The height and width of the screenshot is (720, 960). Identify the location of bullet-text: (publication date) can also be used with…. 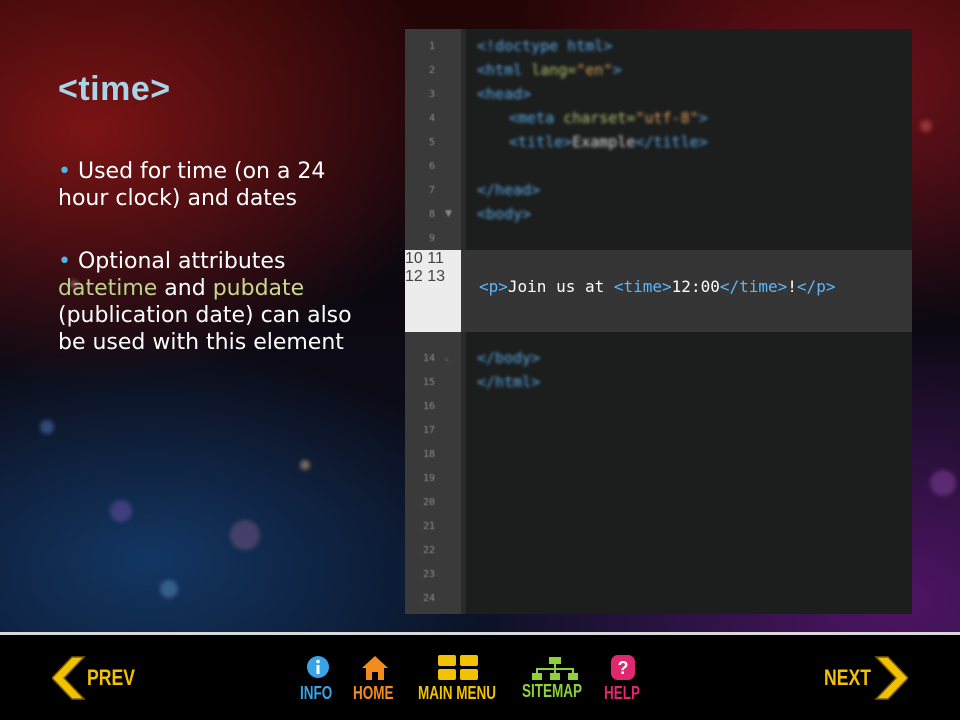
(205, 329).